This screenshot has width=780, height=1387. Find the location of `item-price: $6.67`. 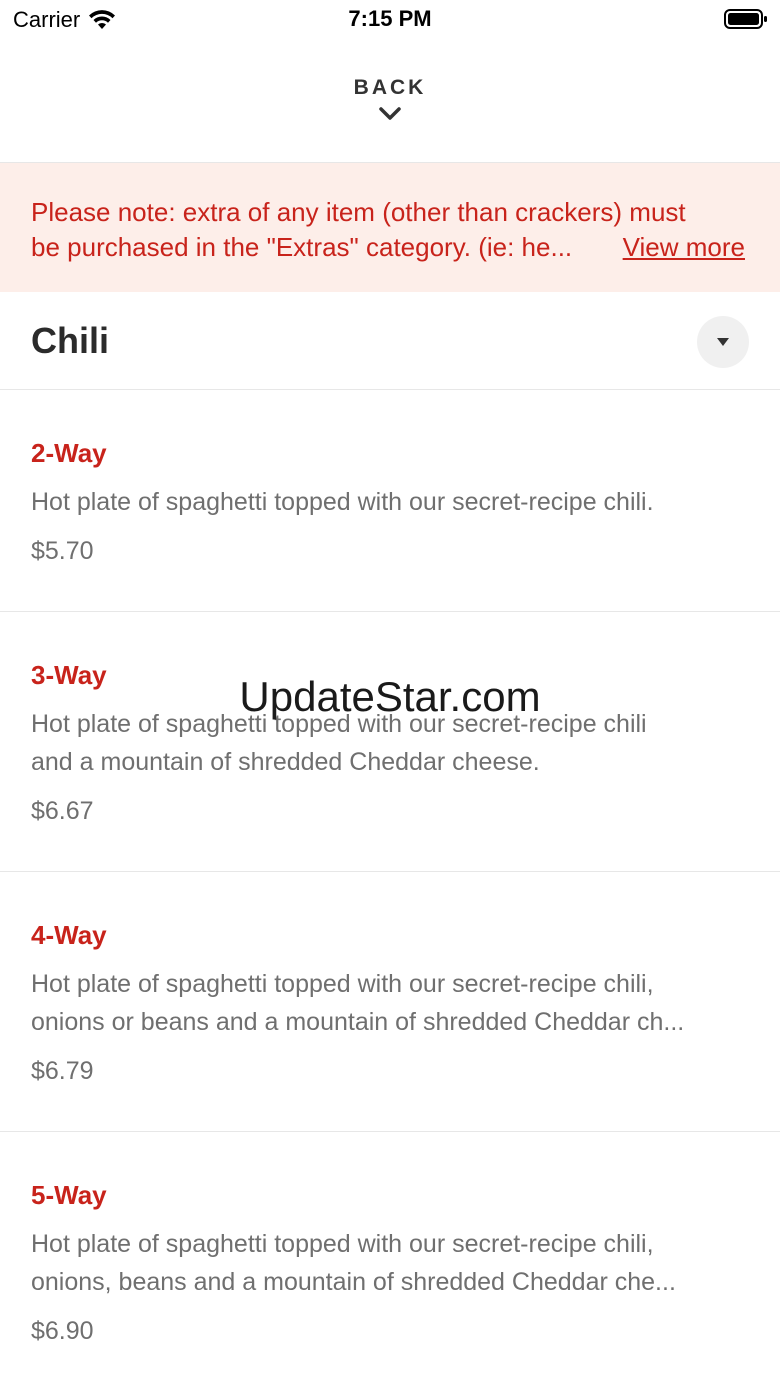

item-price: $6.67 is located at coordinates (62, 811).